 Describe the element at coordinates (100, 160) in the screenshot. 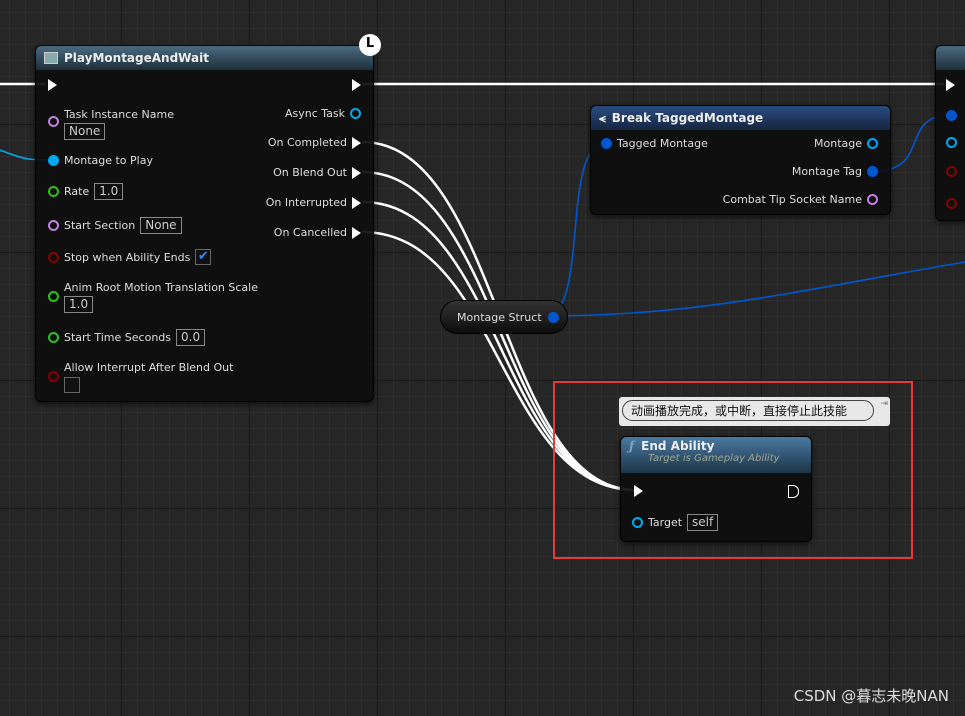

I see `input-montage-to-play: Montage to Play` at that location.